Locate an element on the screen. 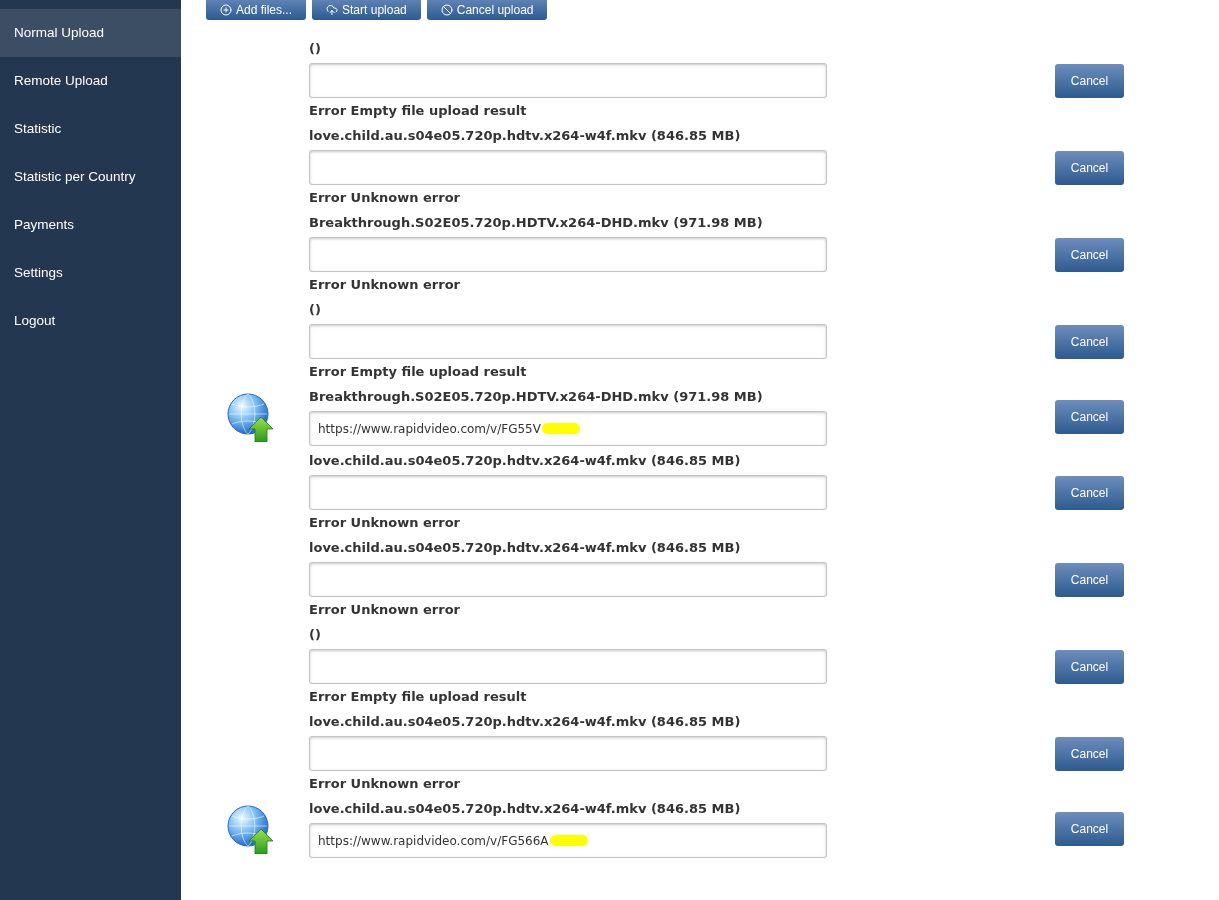 The image size is (1219, 900). toolbar-button: Cancel upload is located at coordinates (487, 10).